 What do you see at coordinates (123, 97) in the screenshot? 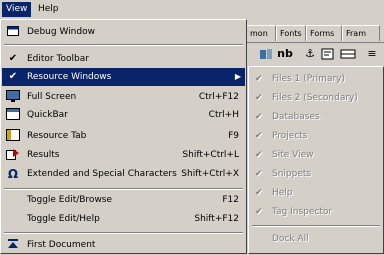
I see `menu-item-full-screen: Full Screen Ctrl+F12` at bounding box center [123, 97].